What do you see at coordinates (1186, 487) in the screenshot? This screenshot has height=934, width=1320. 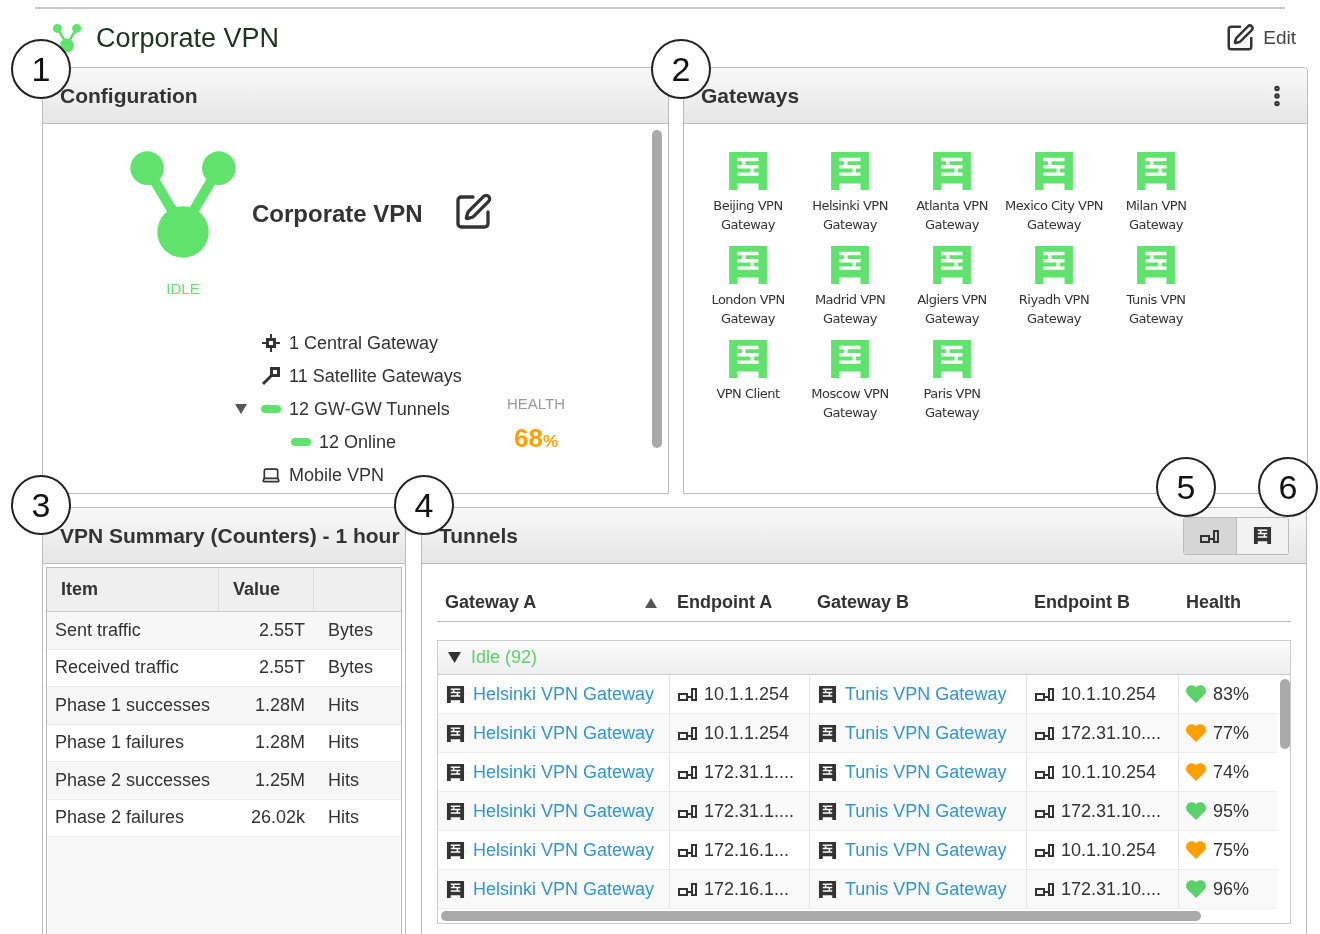 I see `callout-number: 5` at bounding box center [1186, 487].